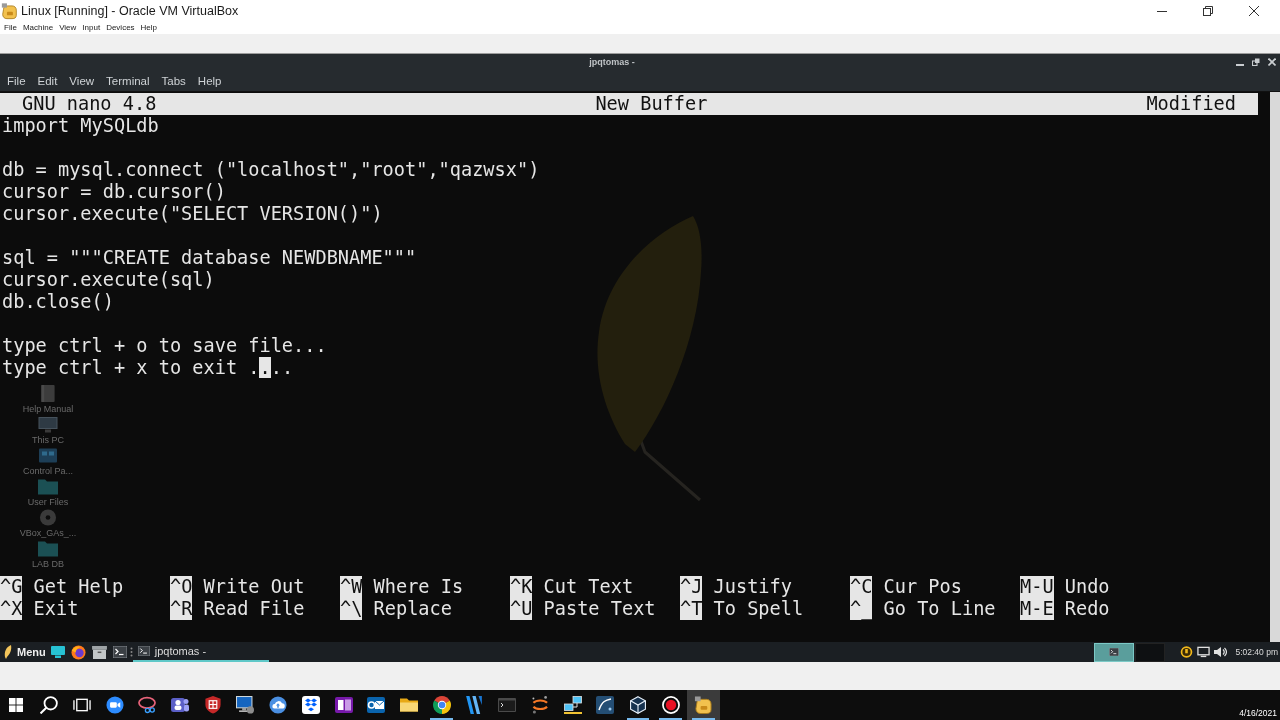 Image resolution: width=1280 pixels, height=720 pixels. I want to click on shortcut-label: Write Out, so click(254, 587).